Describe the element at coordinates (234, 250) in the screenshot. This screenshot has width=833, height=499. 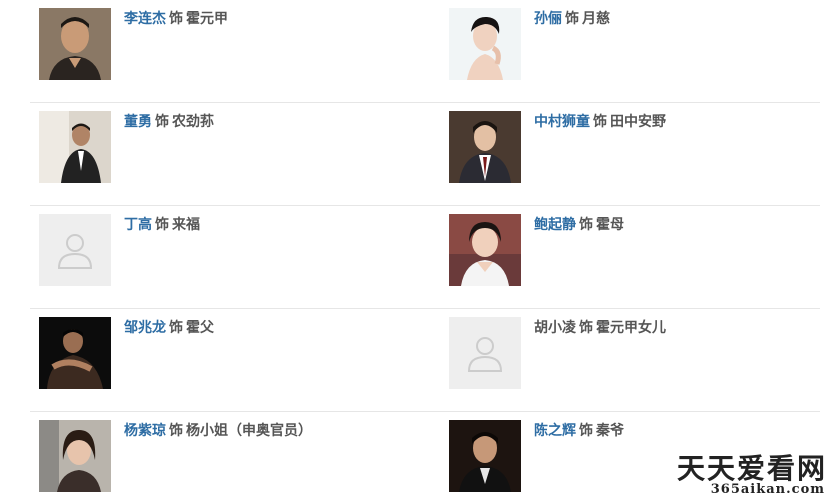
I see `cast-item: 丁高饰来福` at that location.